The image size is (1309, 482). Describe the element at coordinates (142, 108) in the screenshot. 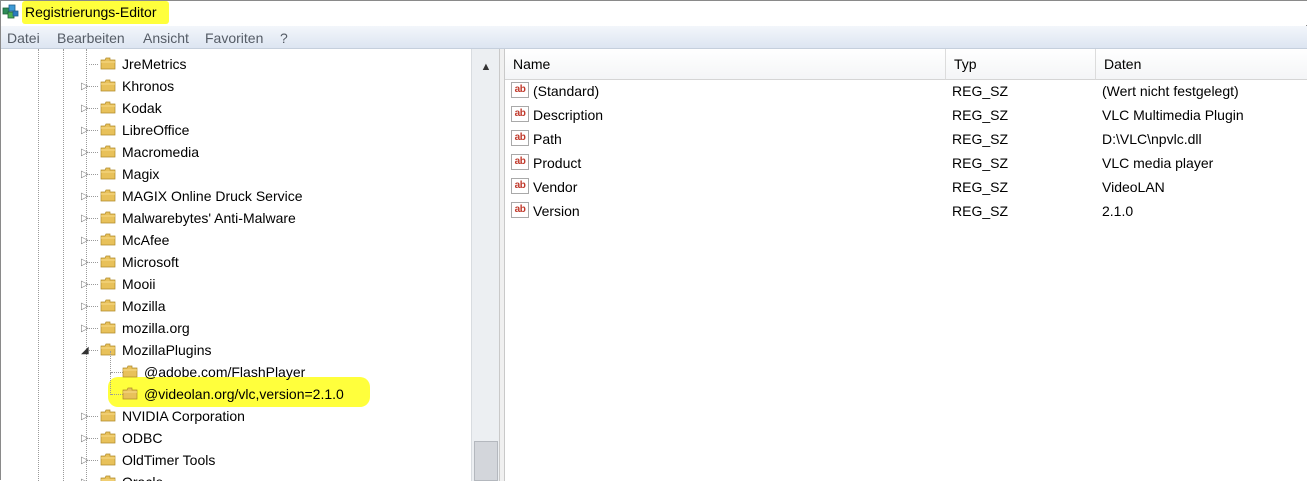

I see `tree-node-label: Kodak` at that location.